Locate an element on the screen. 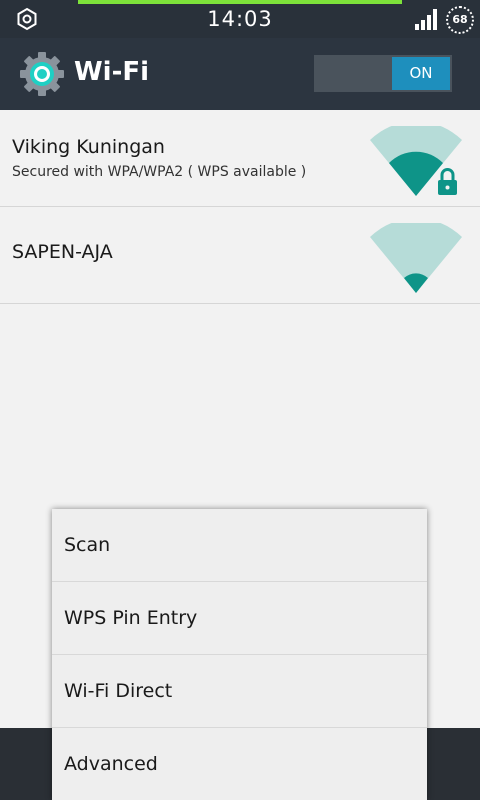 The height and width of the screenshot is (800, 480). menu-item-wps-pin-entry: WPS Pin Entry is located at coordinates (239, 618).